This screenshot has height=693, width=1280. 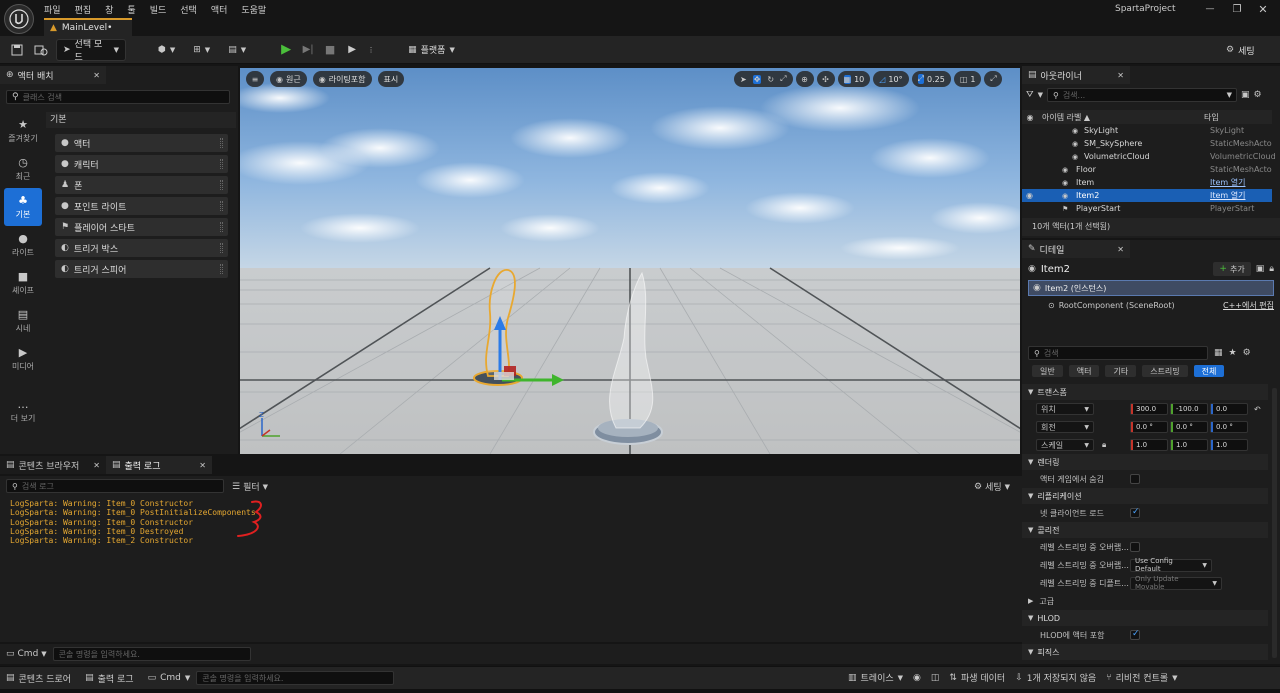 What do you see at coordinates (1189, 445) in the screenshot?
I see `scale-y-field: 1.0` at bounding box center [1189, 445].